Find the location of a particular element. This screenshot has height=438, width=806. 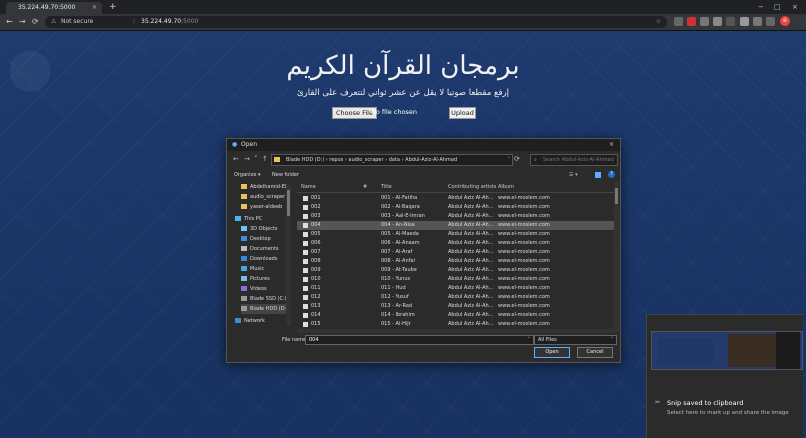

column-name: Name is located at coordinates (308, 187).